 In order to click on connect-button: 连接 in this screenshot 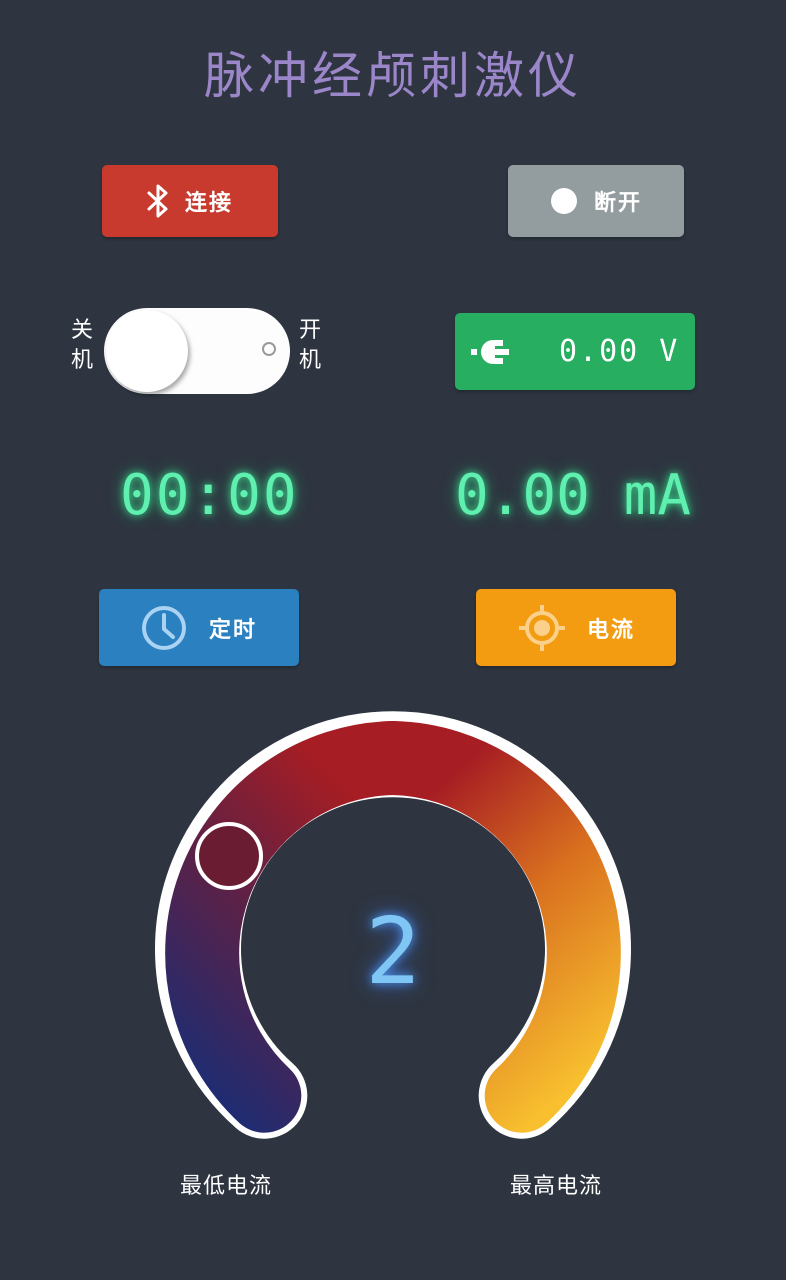, I will do `click(190, 201)`.